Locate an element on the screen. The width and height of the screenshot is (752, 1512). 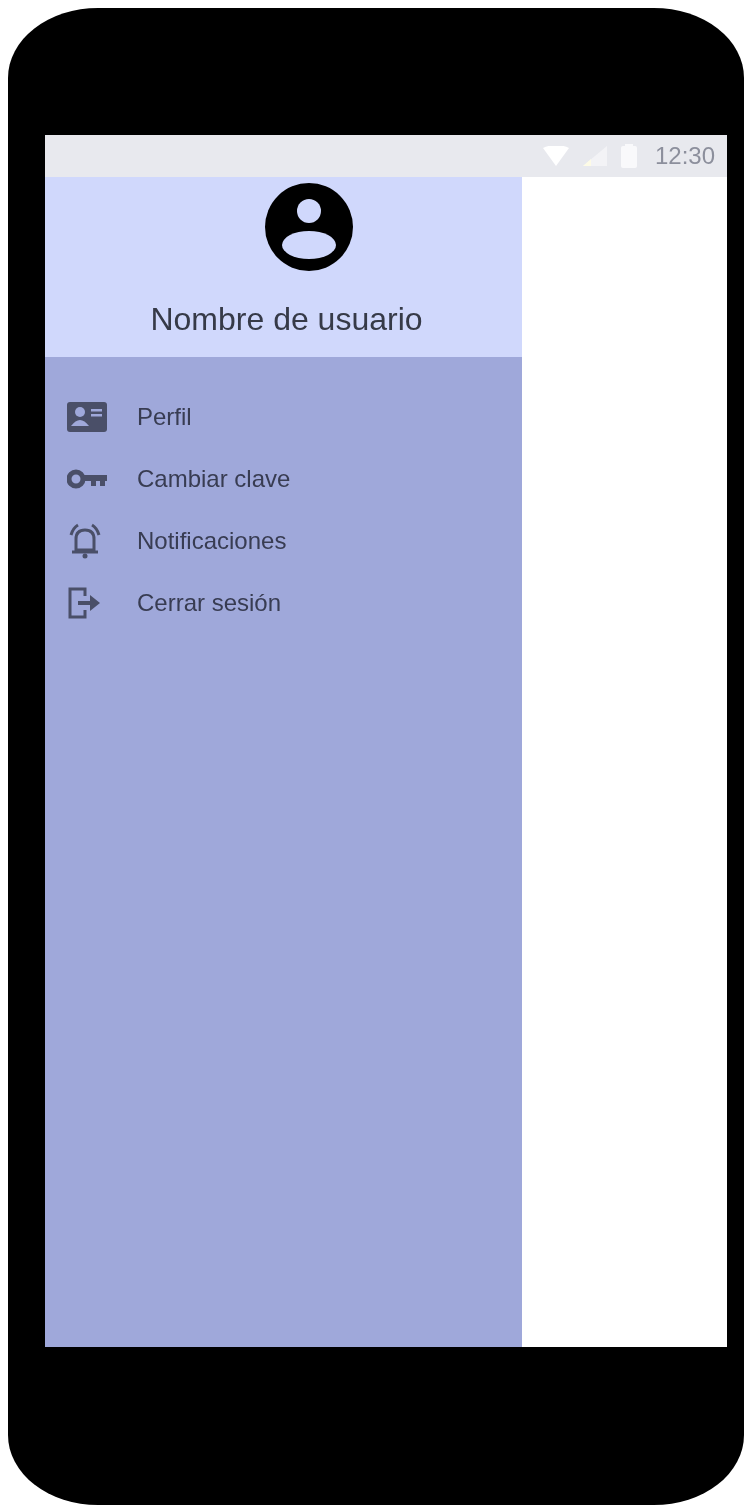
key-icon is located at coordinates (87, 479).